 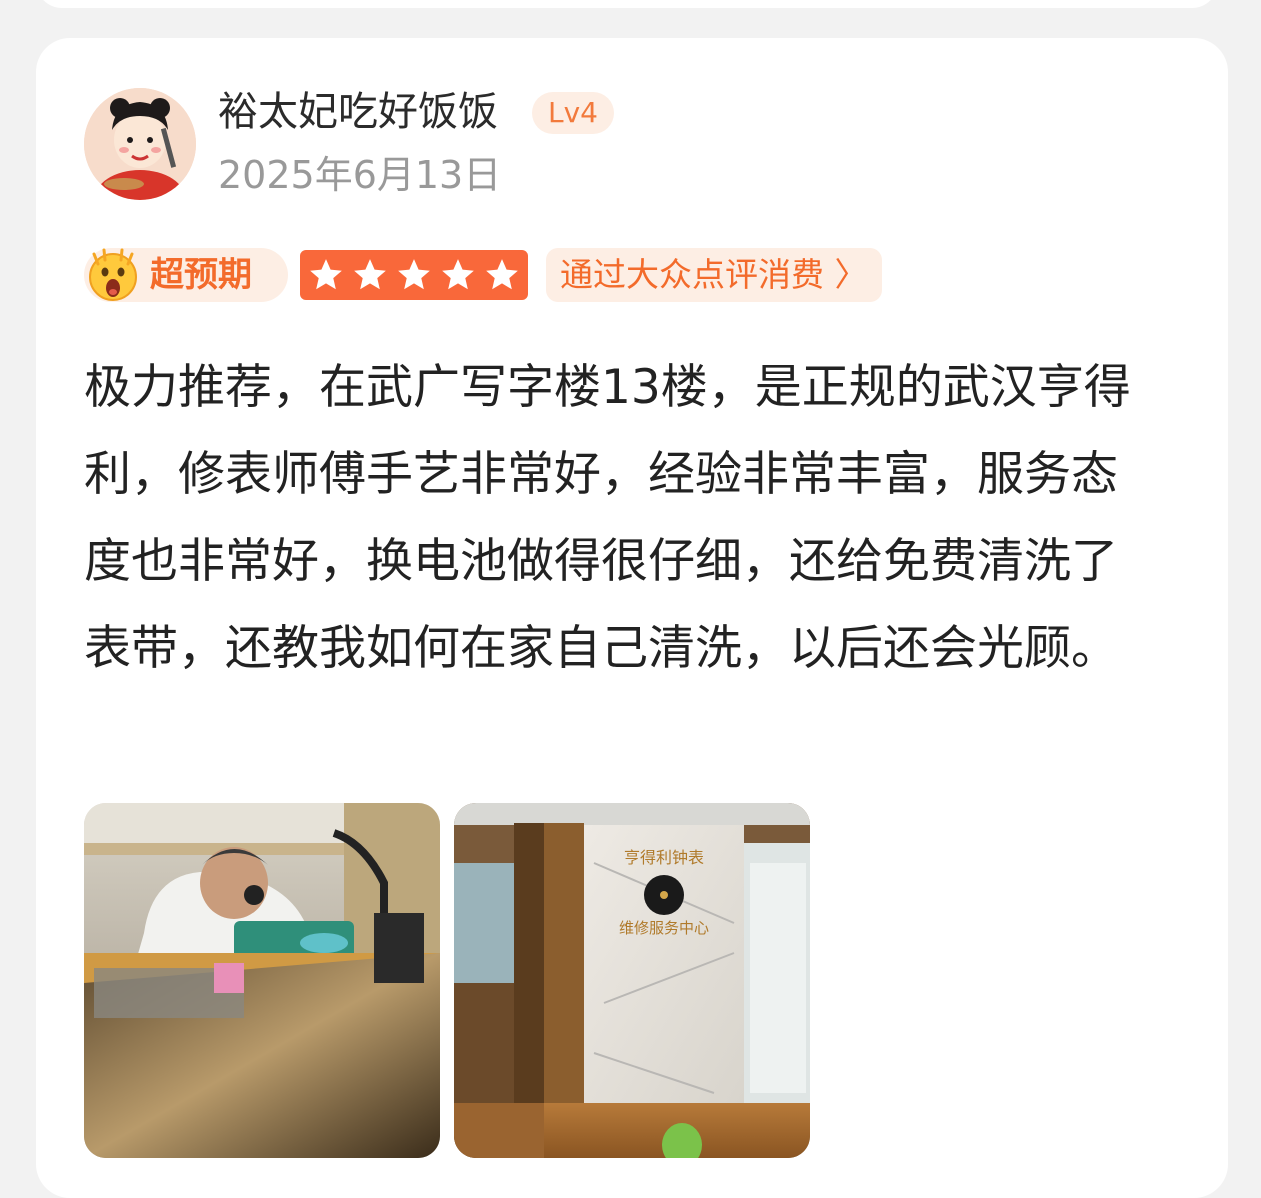 I want to click on watchmaker-photo, so click(x=262, y=980).